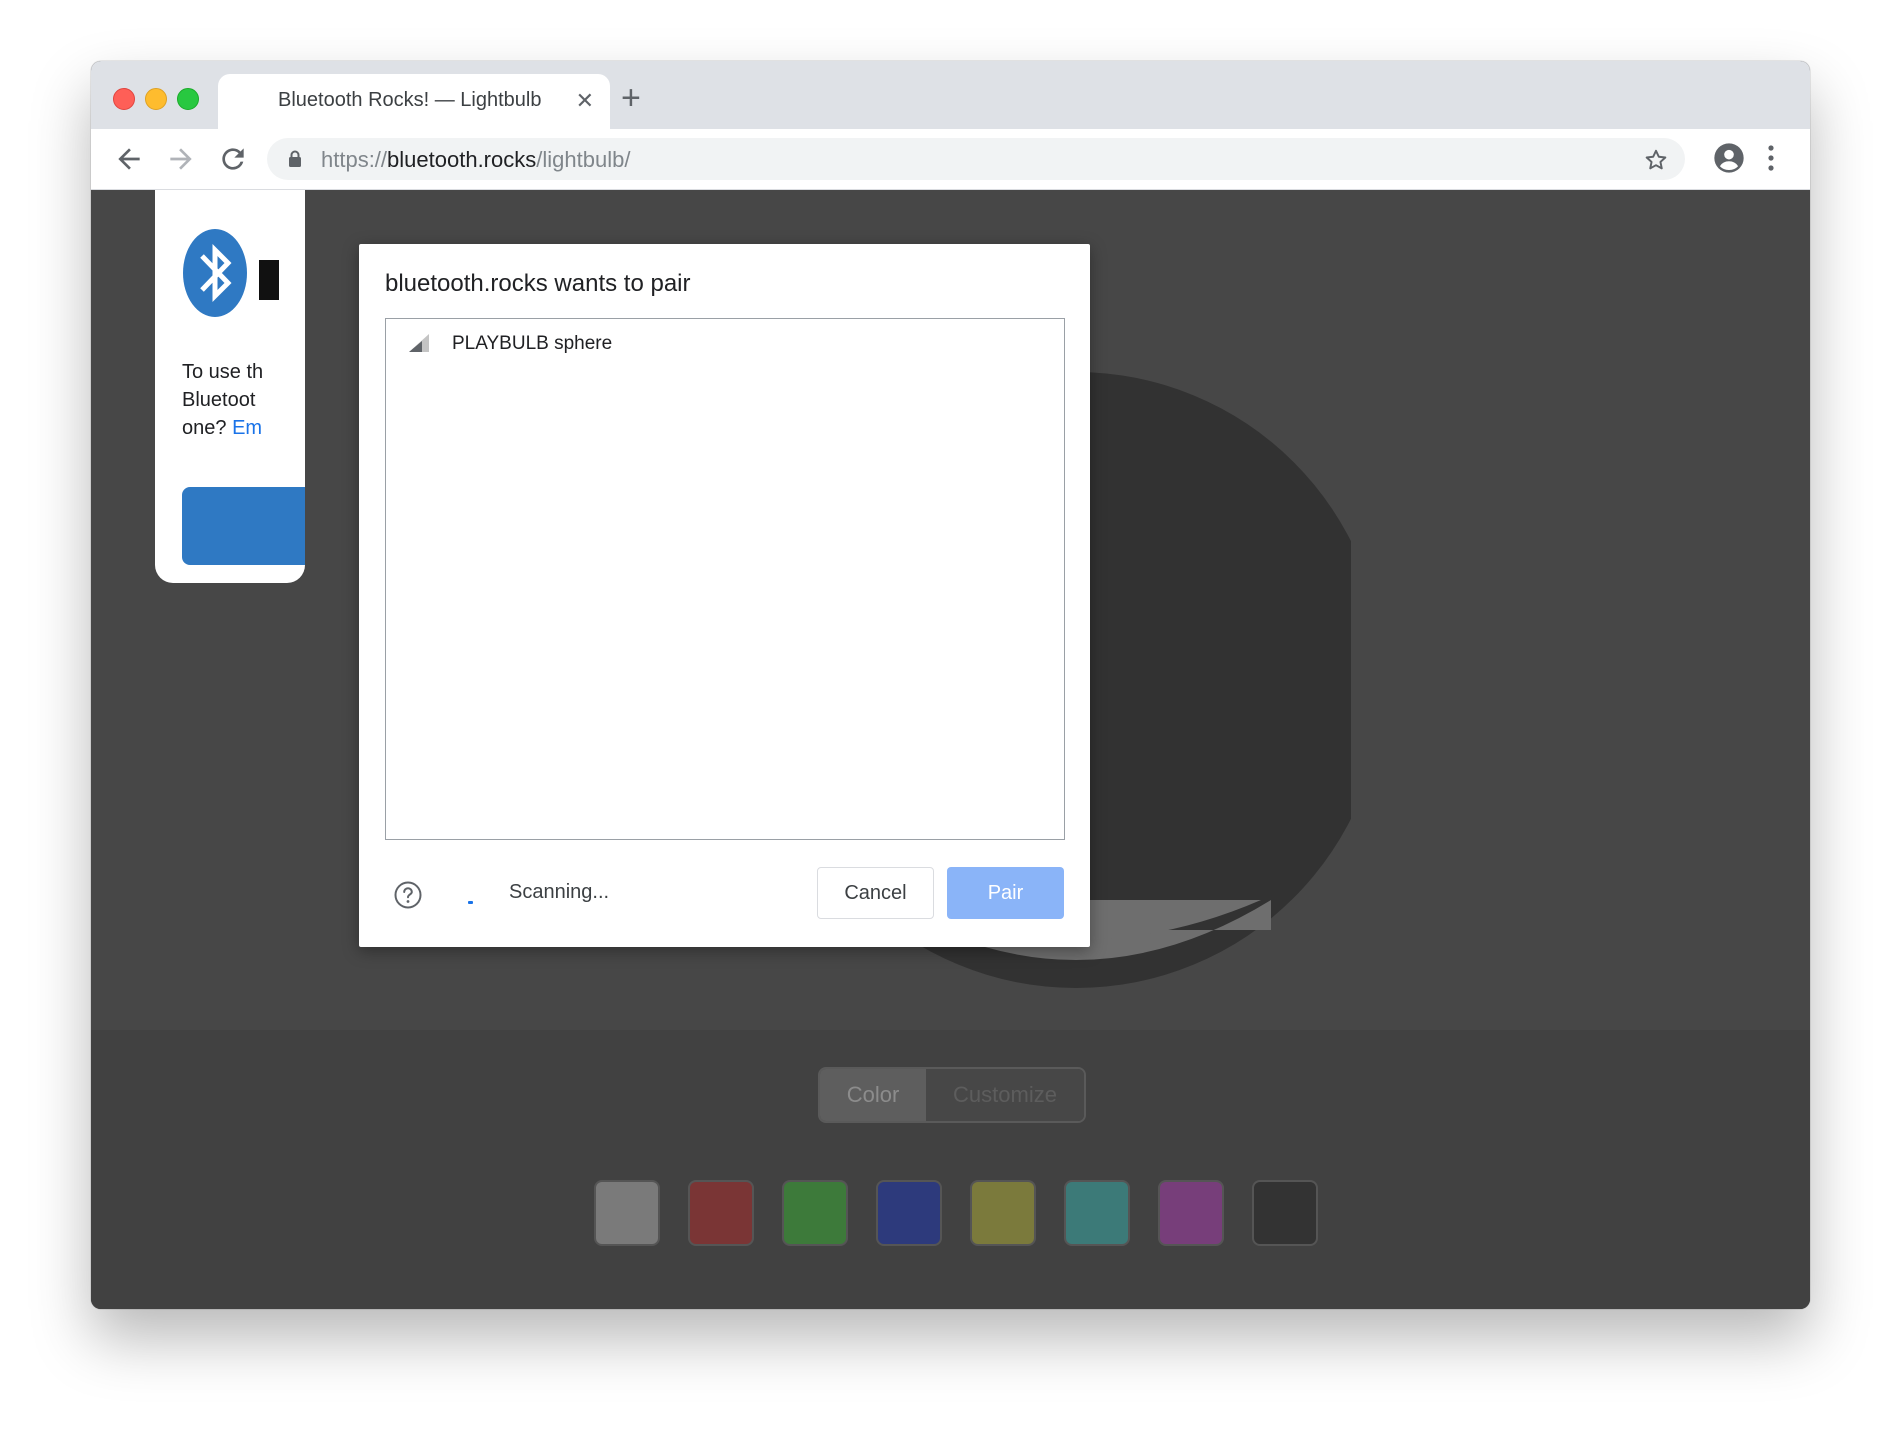 The height and width of the screenshot is (1429, 1900). I want to click on card-text-line: one? Em, so click(243, 428).